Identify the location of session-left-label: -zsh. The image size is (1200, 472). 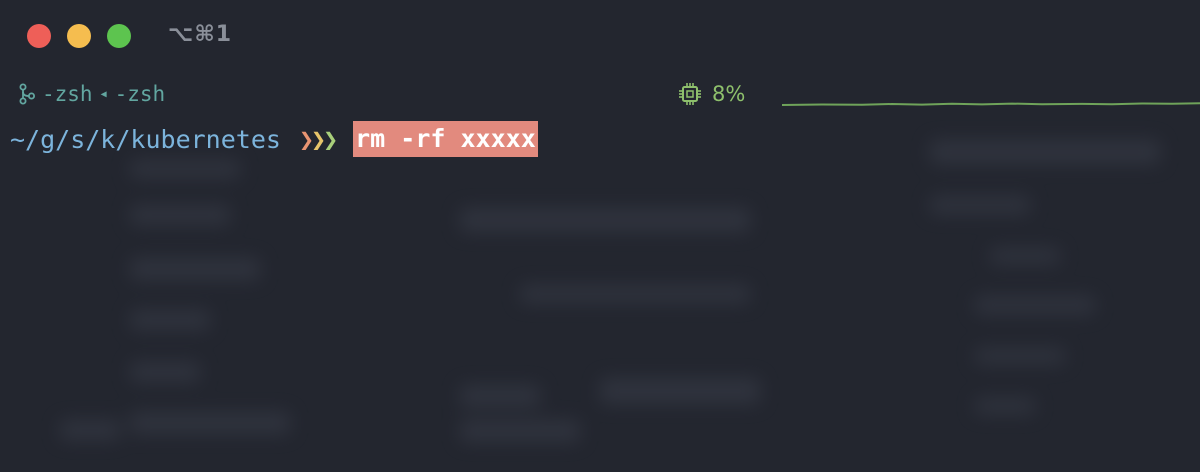
(67, 94).